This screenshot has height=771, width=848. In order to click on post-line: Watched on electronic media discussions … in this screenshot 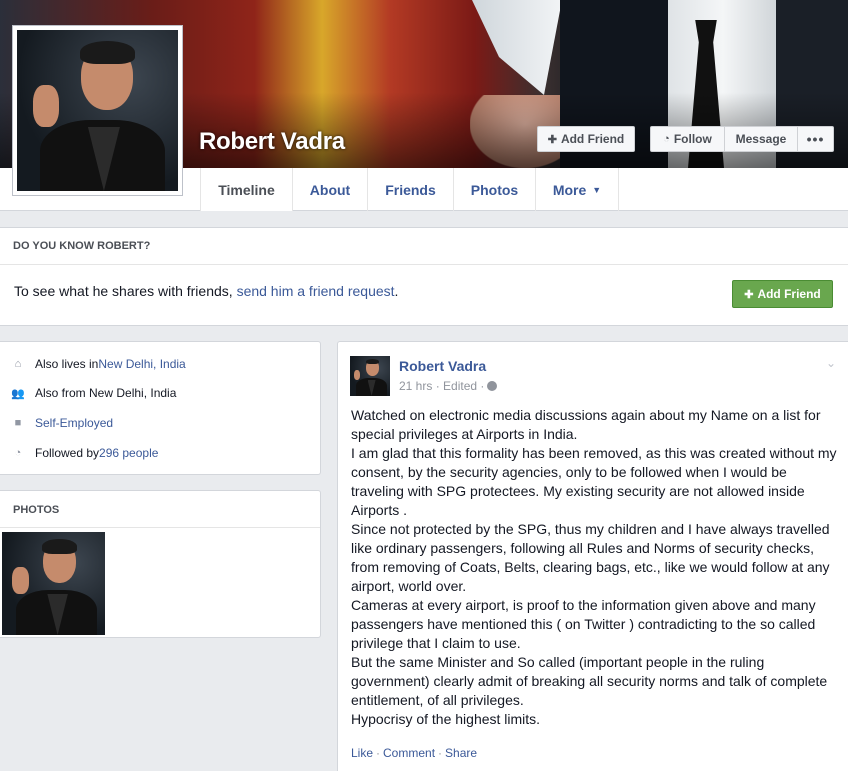, I will do `click(586, 424)`.